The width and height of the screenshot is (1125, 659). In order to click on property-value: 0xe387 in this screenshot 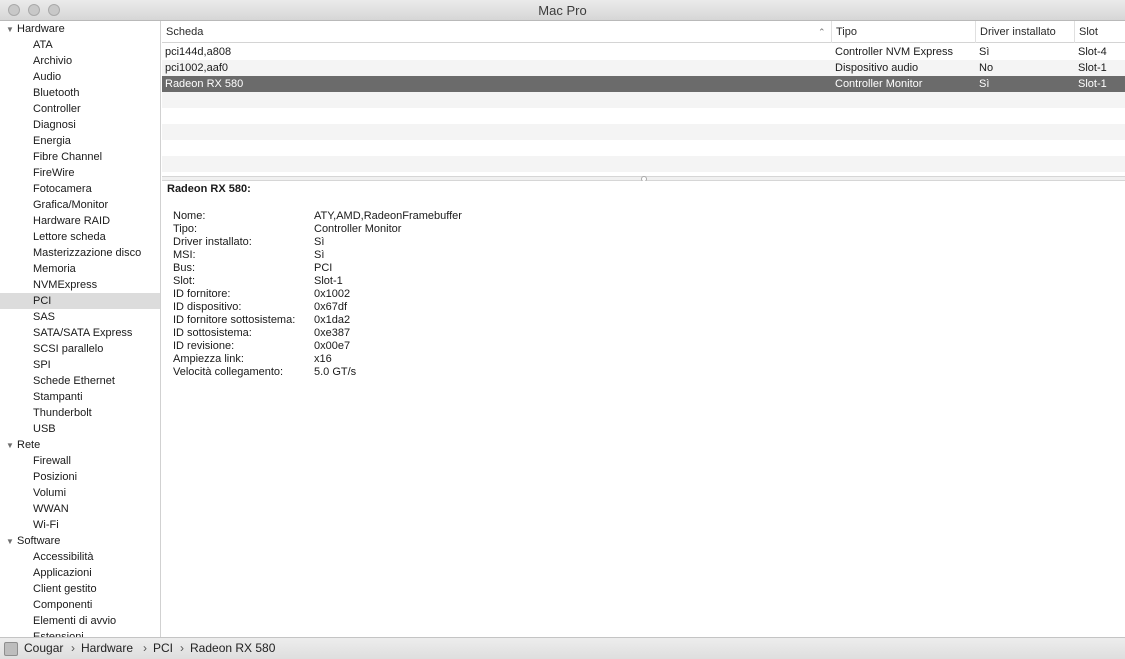, I will do `click(332, 333)`.